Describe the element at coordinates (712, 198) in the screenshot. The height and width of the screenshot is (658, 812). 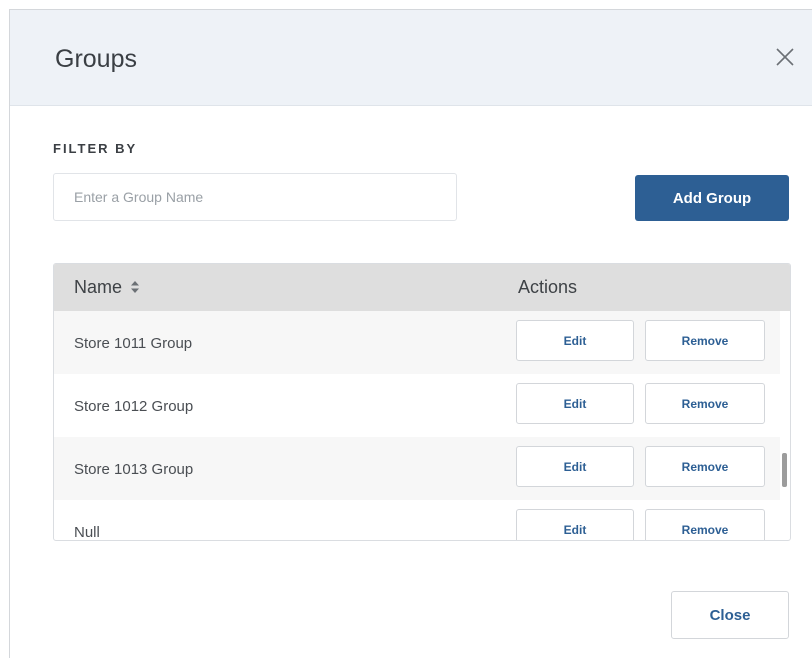
I see `add-group-button: Add Group` at that location.